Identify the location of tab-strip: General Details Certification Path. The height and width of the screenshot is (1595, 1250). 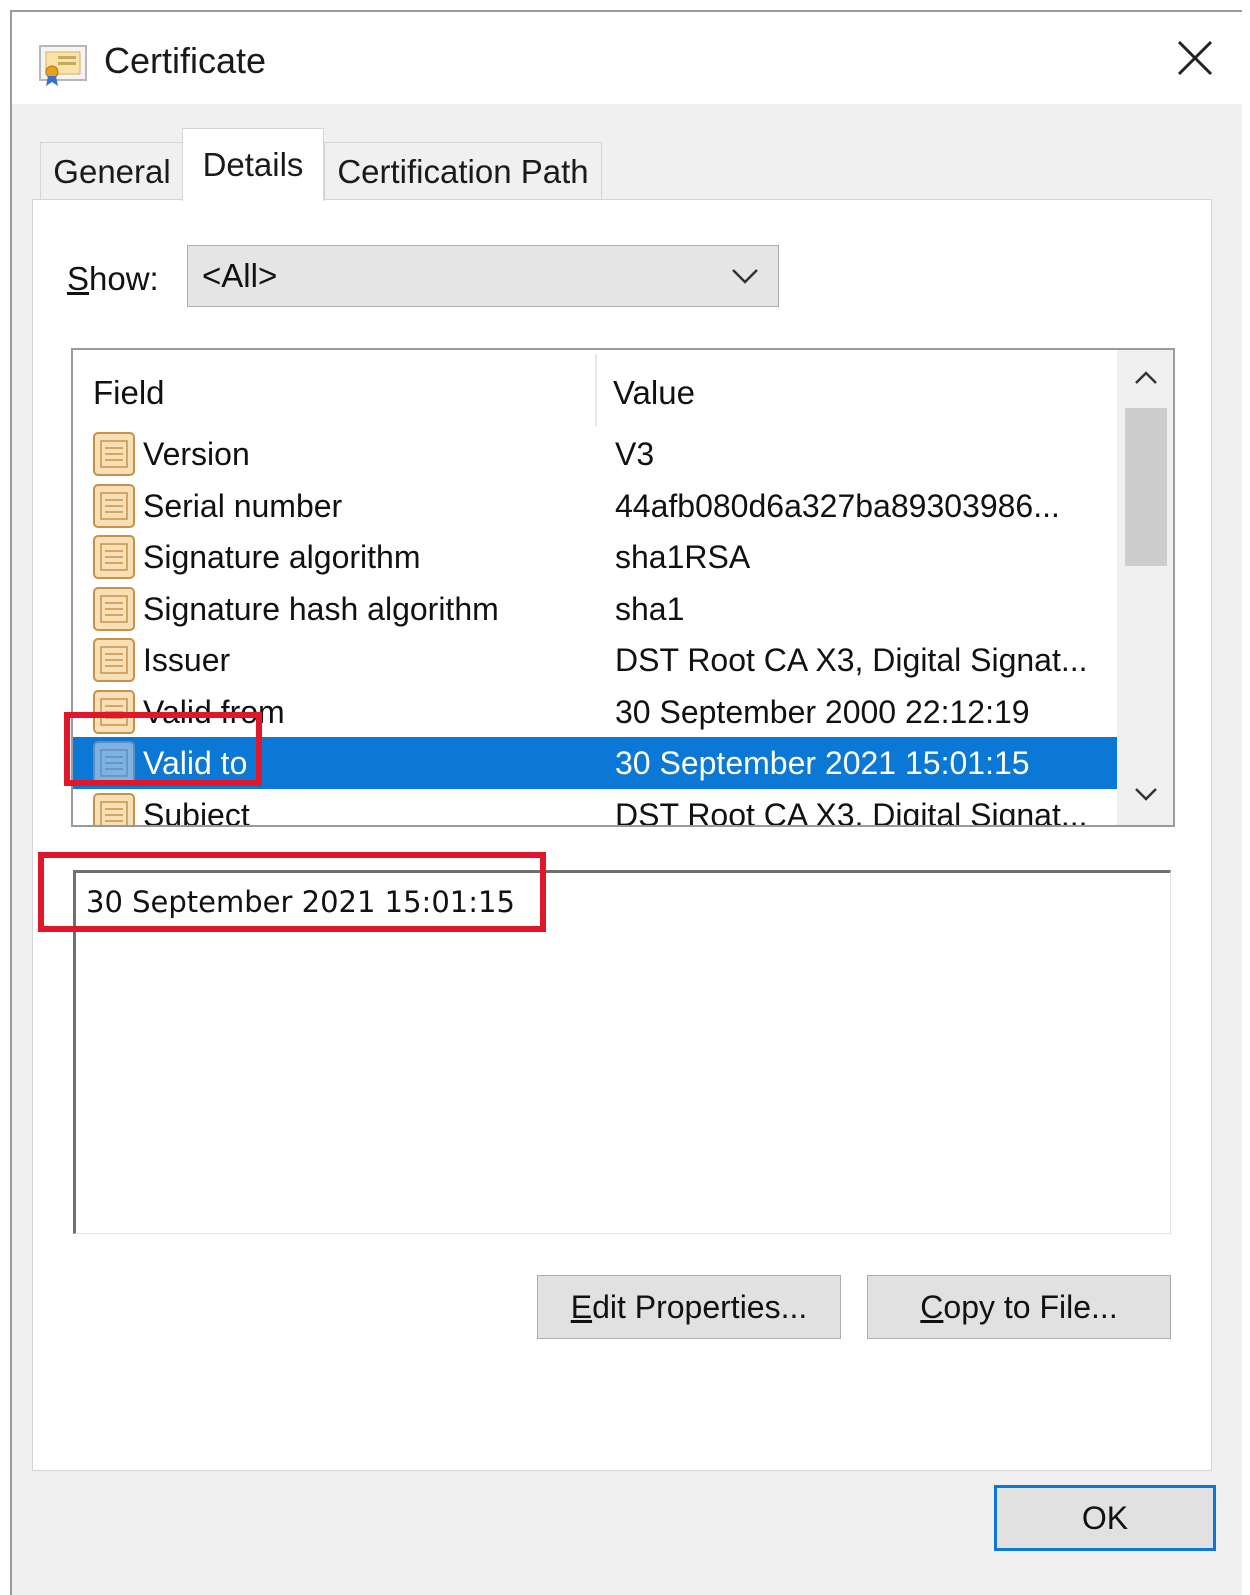
(384, 168).